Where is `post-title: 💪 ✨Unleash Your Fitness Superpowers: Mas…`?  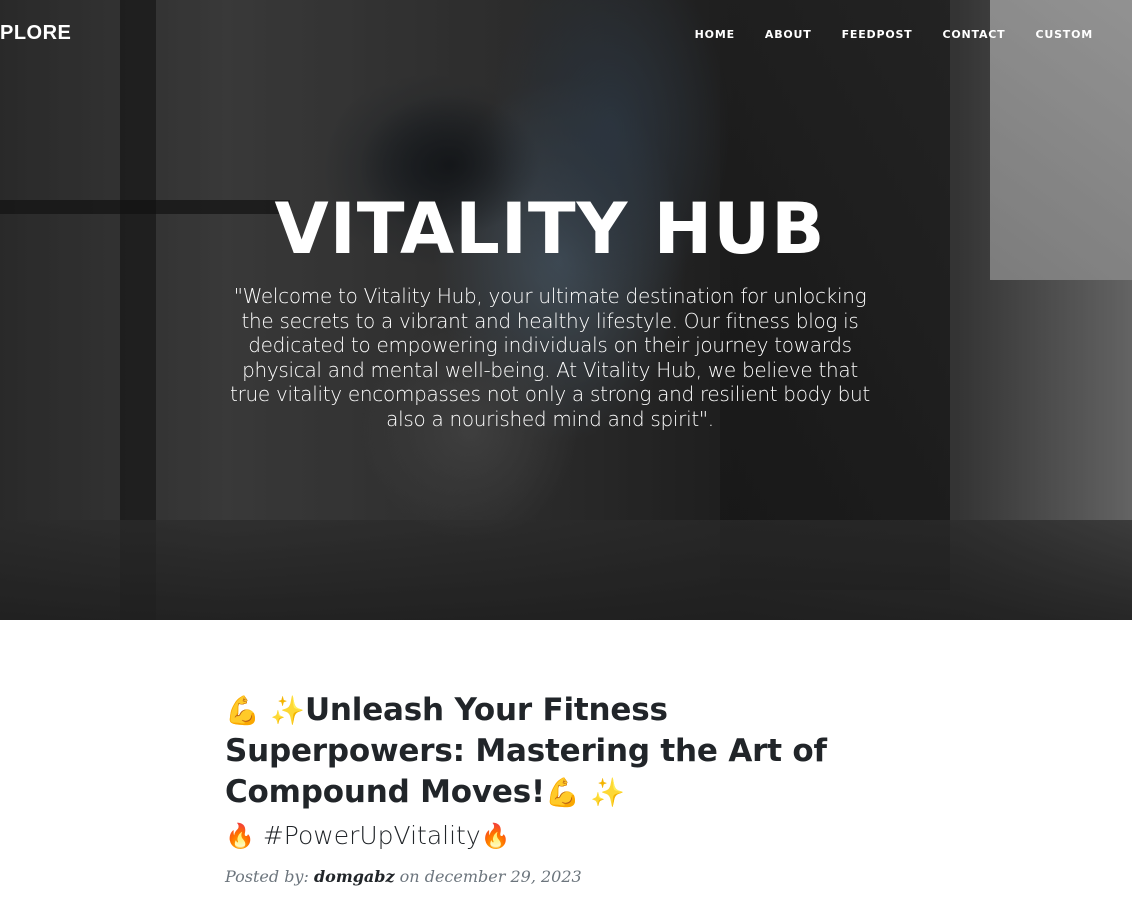
post-title: 💪 ✨Unleash Your Fitness Superpowers: Mas… is located at coordinates (545, 751).